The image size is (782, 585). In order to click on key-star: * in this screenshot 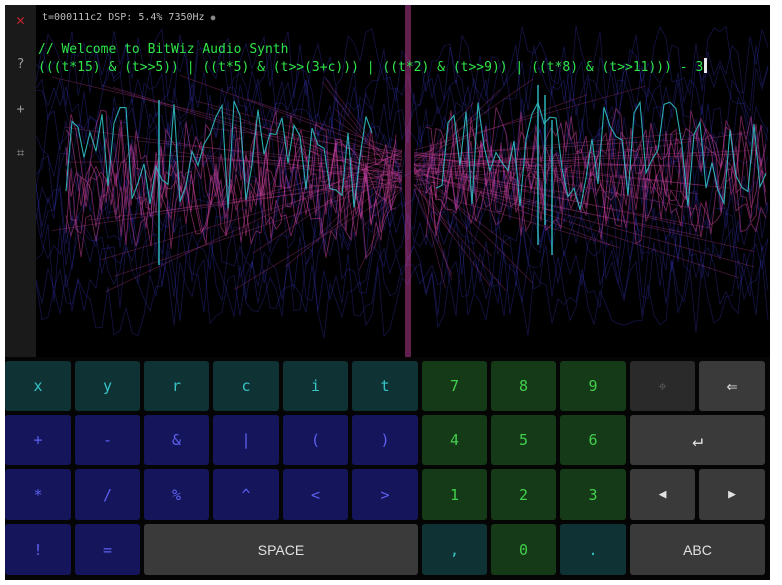, I will do `click(38, 494)`.